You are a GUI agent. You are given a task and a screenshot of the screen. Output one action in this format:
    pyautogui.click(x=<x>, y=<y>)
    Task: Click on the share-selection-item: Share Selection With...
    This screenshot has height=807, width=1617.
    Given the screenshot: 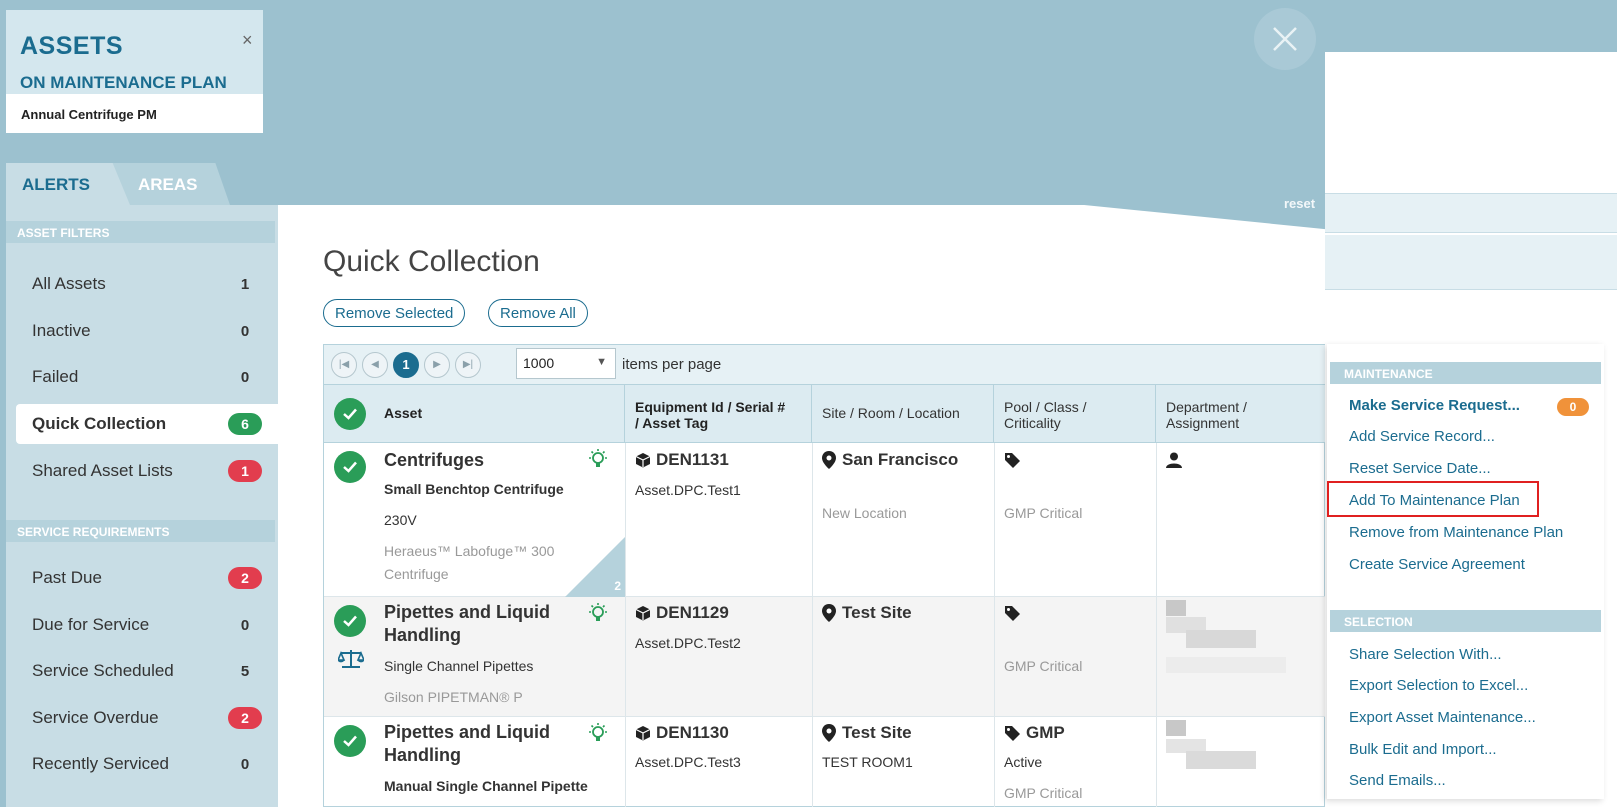 What is the action you would take?
    pyautogui.click(x=1425, y=654)
    